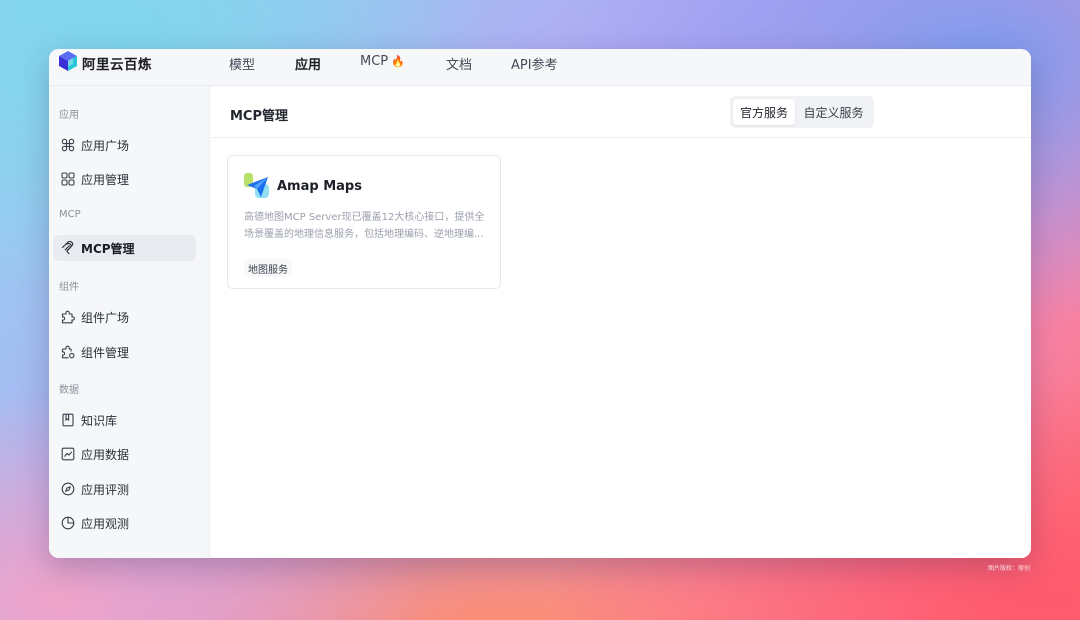  What do you see at coordinates (764, 112) in the screenshot?
I see `segment-official-services: 官方服务` at bounding box center [764, 112].